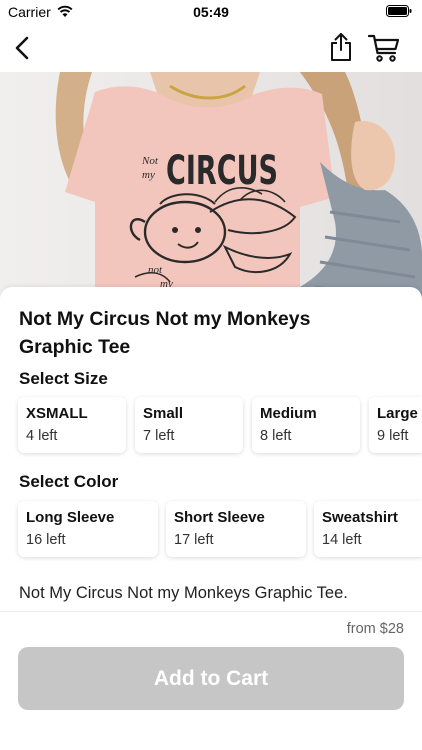 The image size is (422, 750). Describe the element at coordinates (69, 481) in the screenshot. I see `select-color-heading: Select Color` at that location.